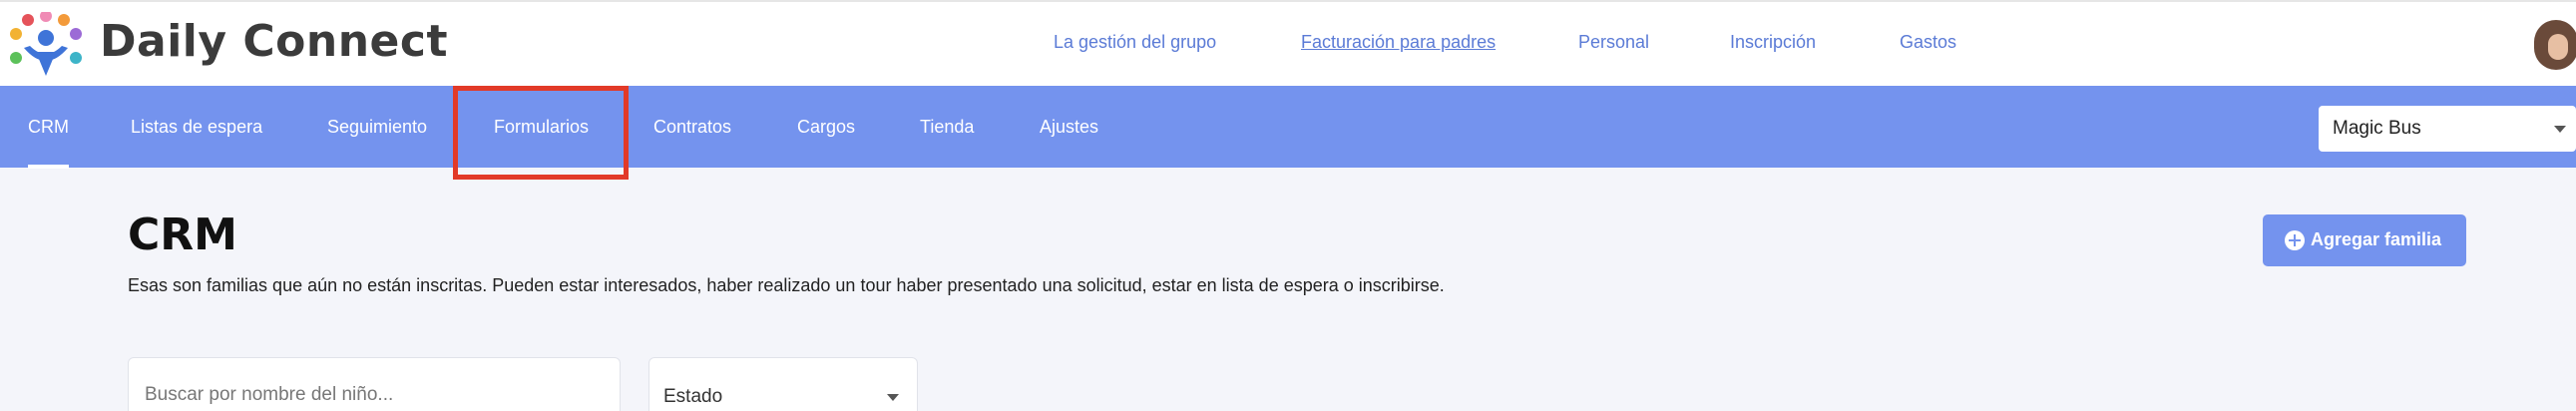 The width and height of the screenshot is (2576, 411). Describe the element at coordinates (2377, 129) in the screenshot. I see `school-select-value: Magic Bus` at that location.